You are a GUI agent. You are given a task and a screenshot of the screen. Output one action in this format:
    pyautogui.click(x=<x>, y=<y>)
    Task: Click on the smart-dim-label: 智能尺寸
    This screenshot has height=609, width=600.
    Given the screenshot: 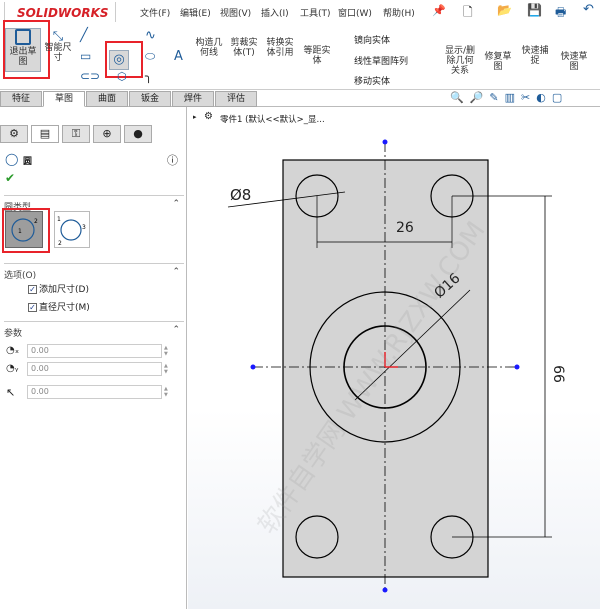 What is the action you would take?
    pyautogui.click(x=58, y=53)
    